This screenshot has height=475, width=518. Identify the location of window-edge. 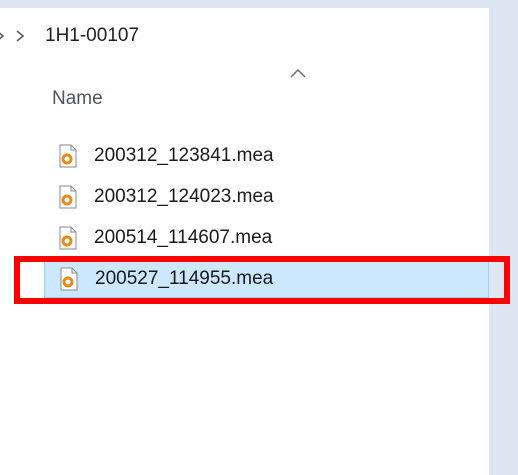
(259, 4).